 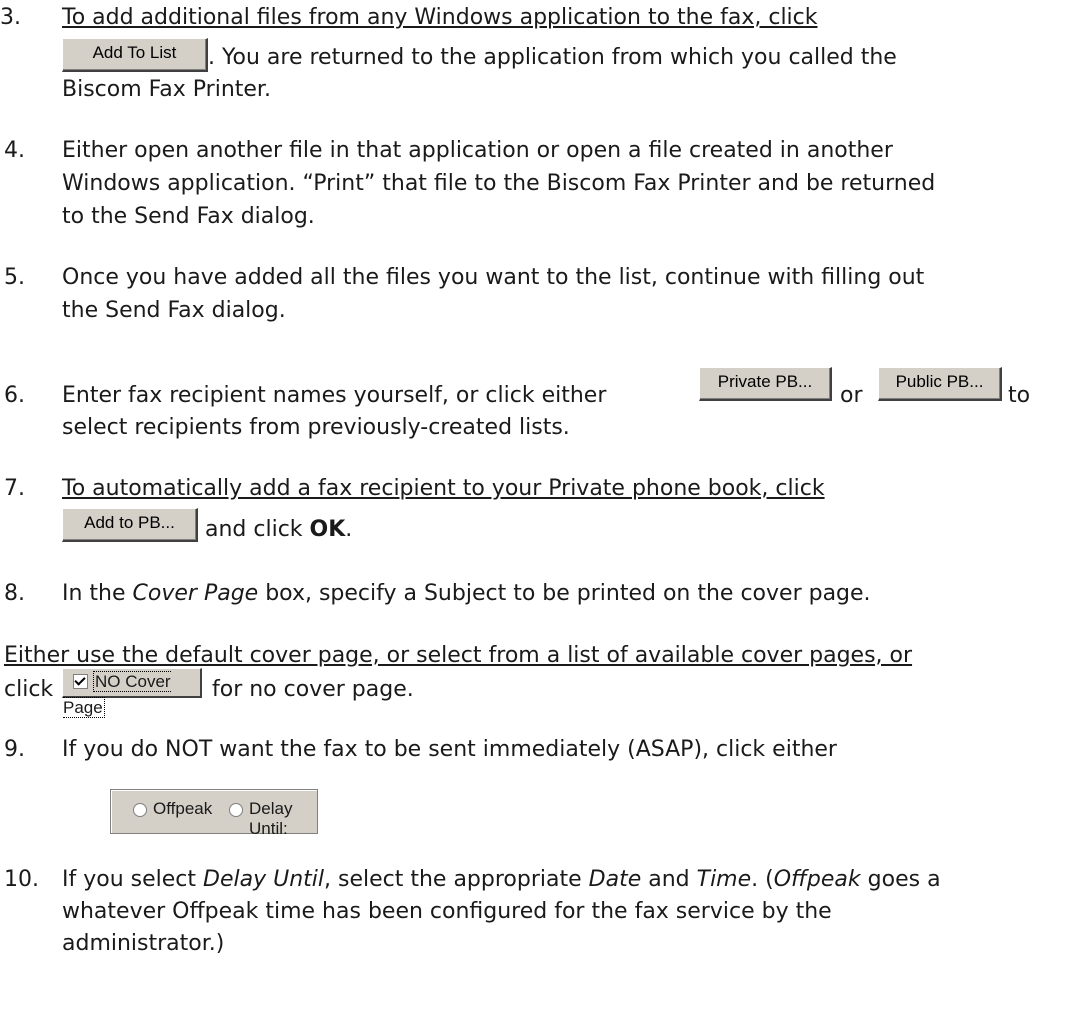 I want to click on step-4-text-line3: to the Send Fax dialog., so click(x=188, y=216).